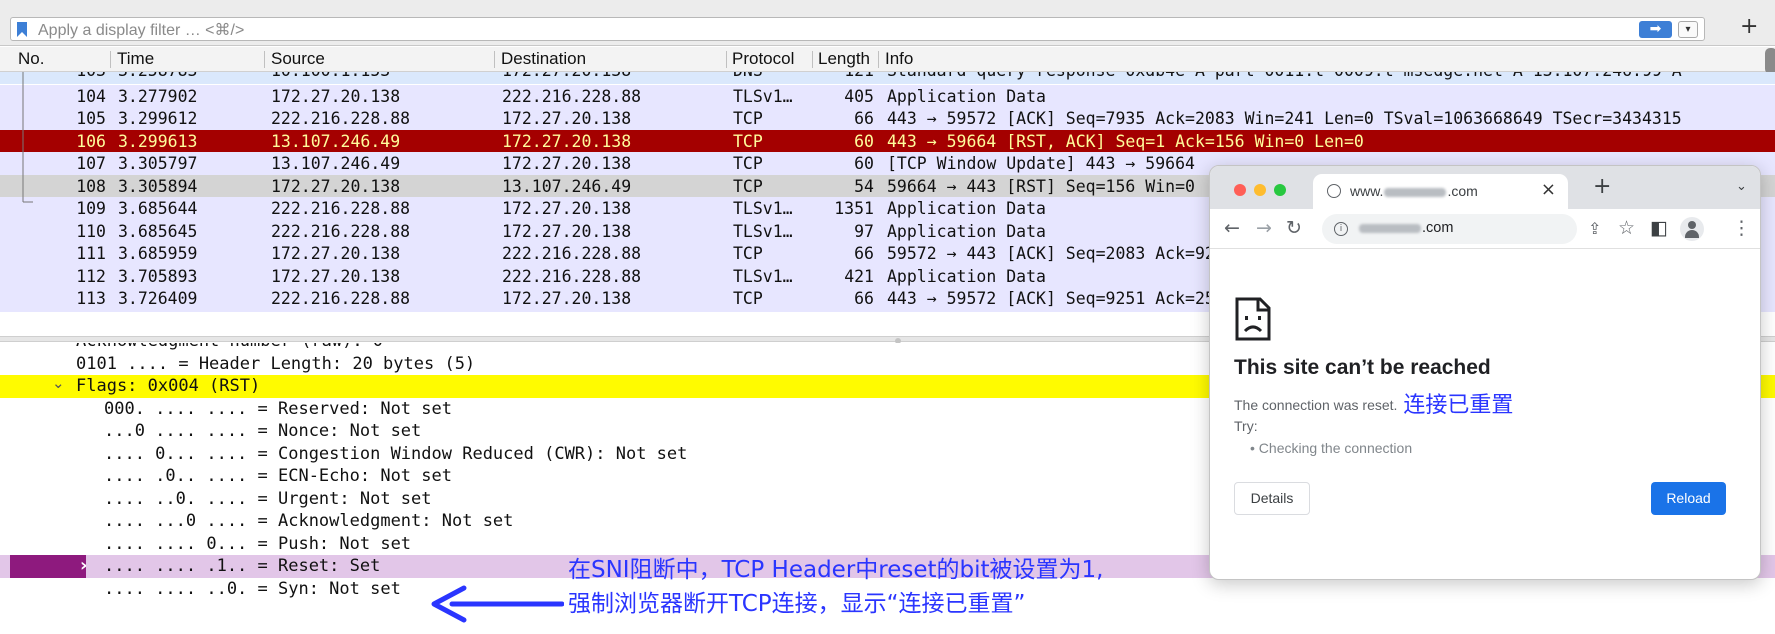 Image resolution: width=1775 pixels, height=634 pixels. What do you see at coordinates (1294, 228) in the screenshot?
I see `reload-icon: ↻` at bounding box center [1294, 228].